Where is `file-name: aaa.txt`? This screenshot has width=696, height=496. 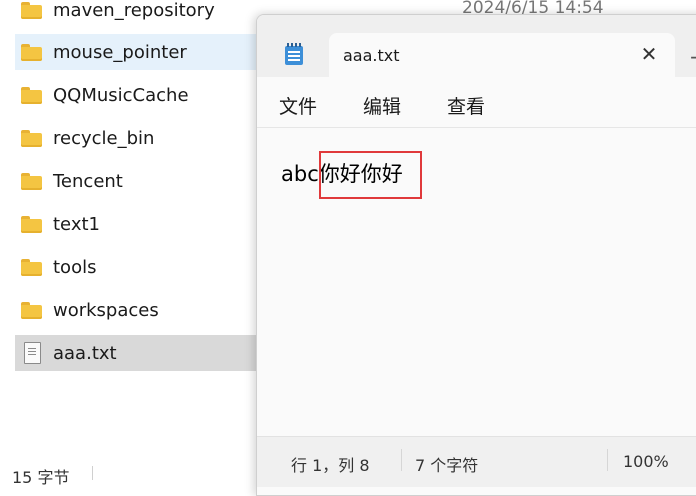
file-name: aaa.txt is located at coordinates (85, 353).